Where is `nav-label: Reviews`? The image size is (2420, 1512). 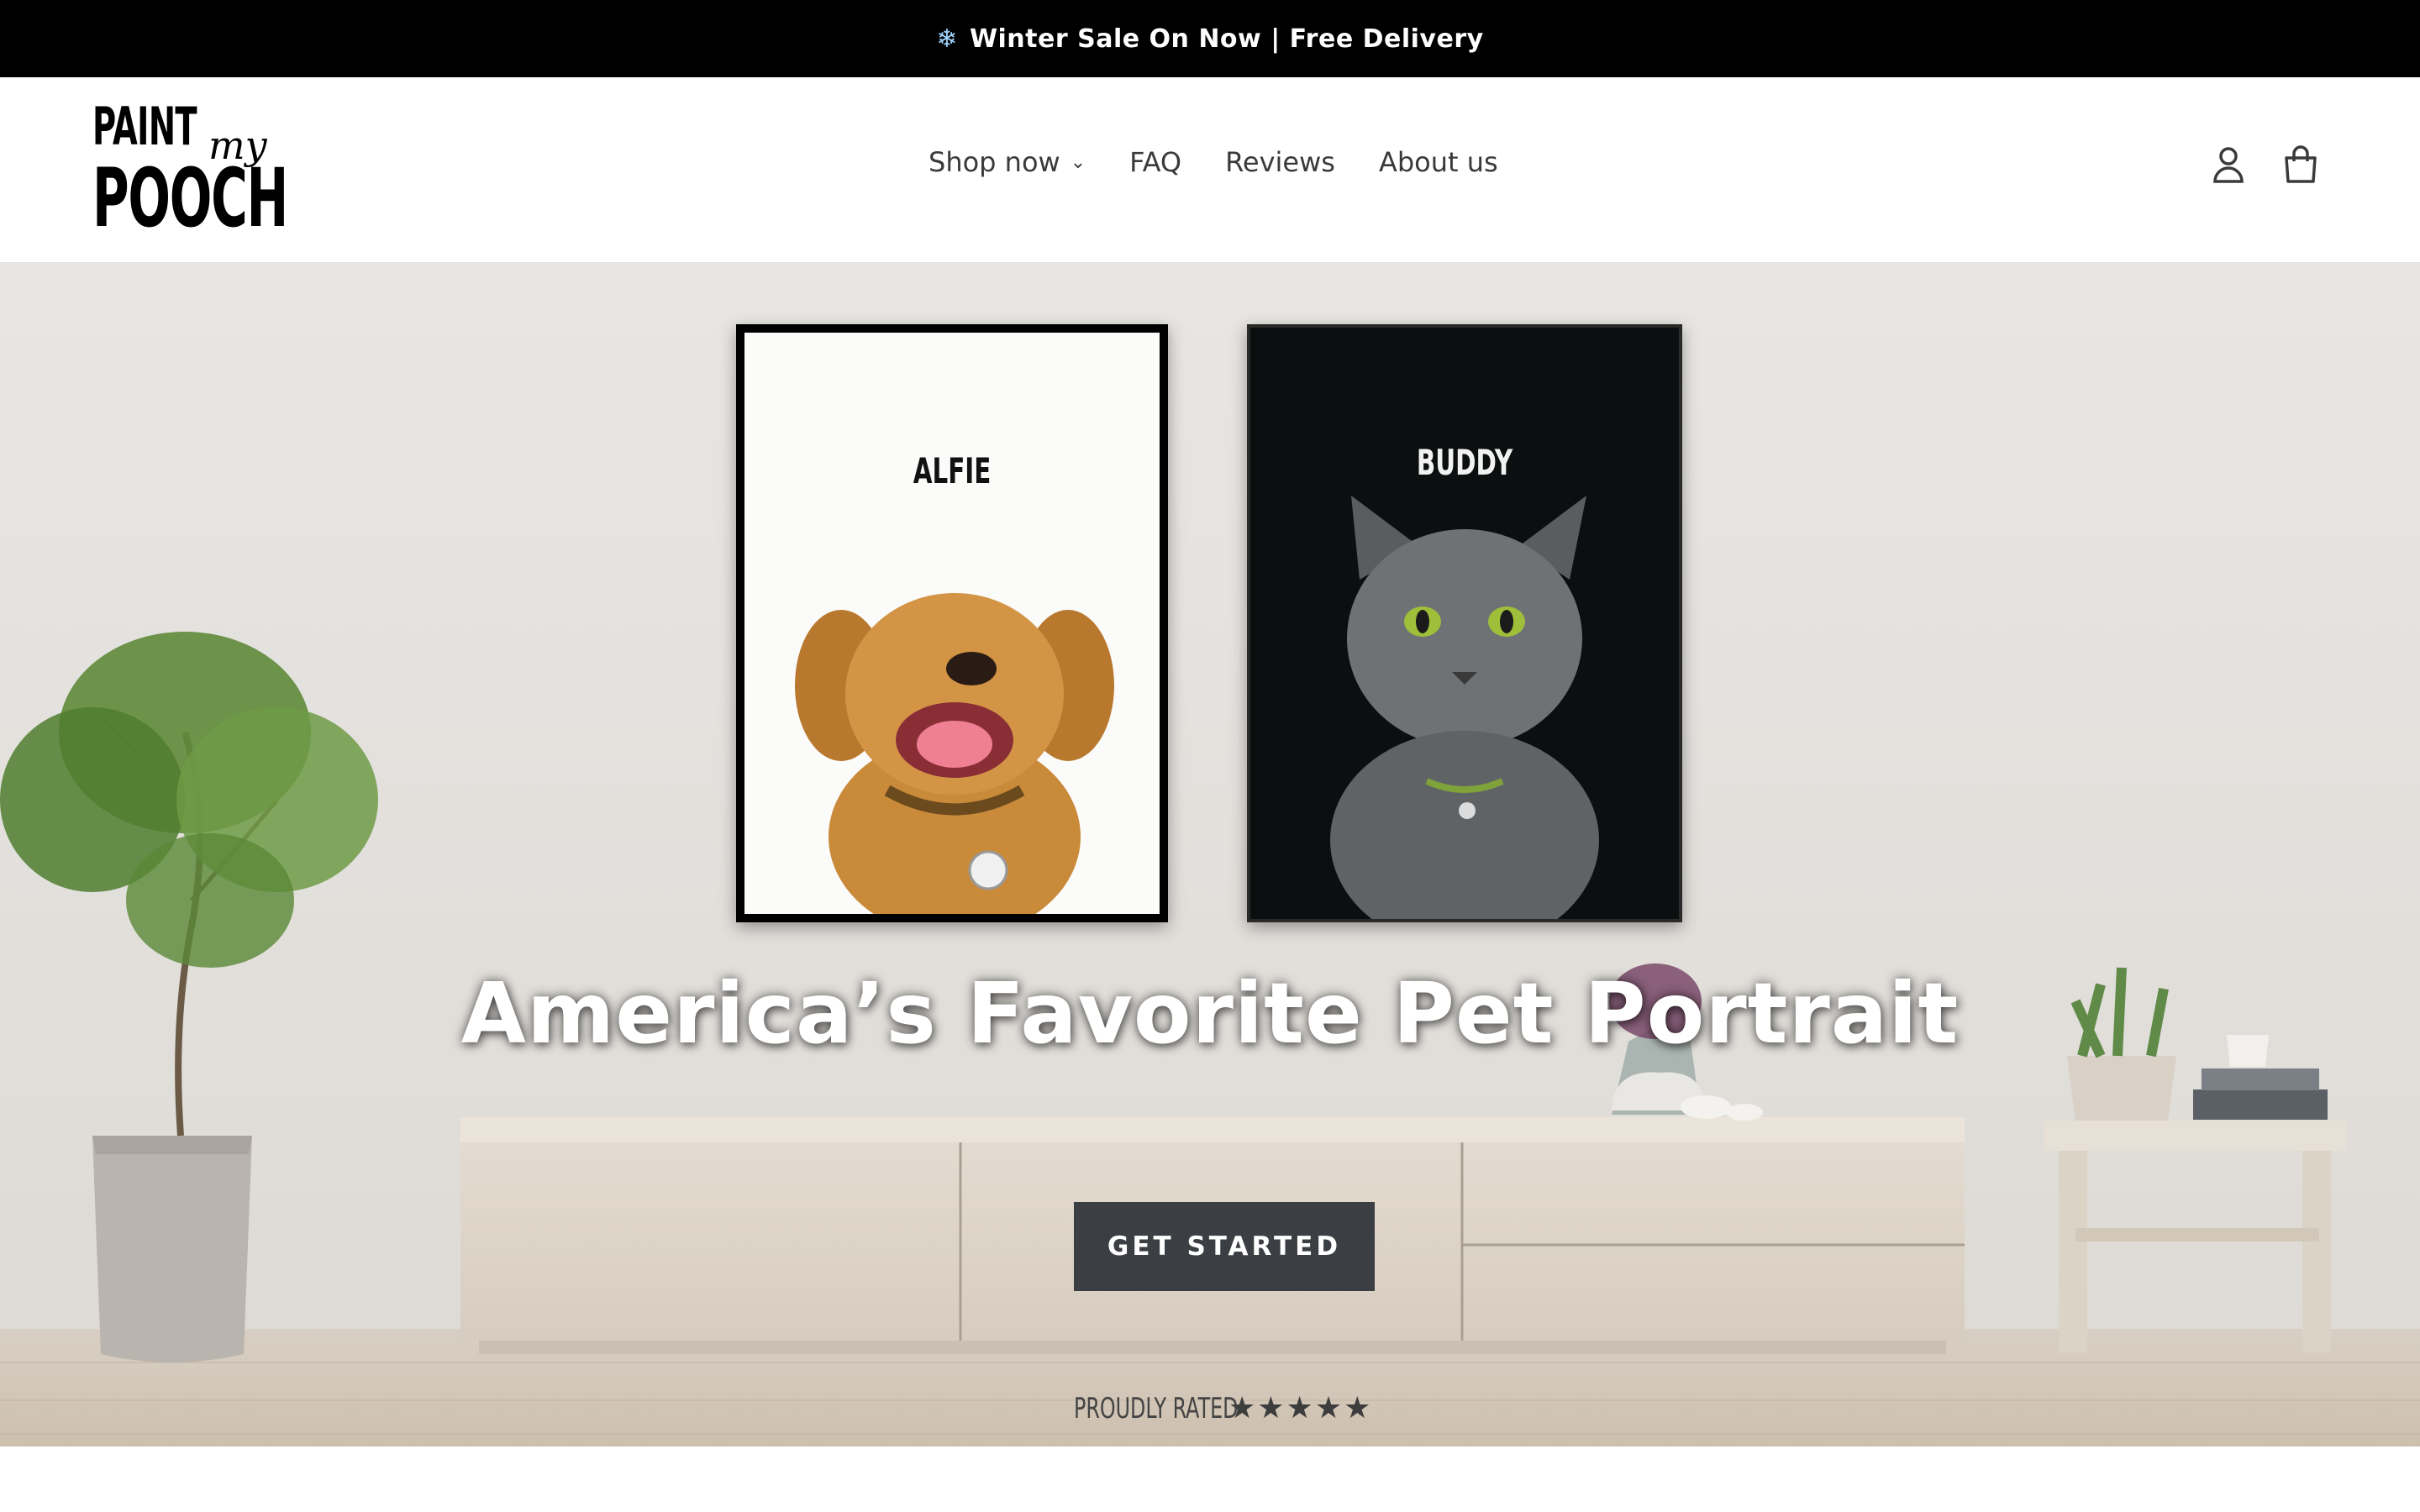
nav-label: Reviews is located at coordinates (1280, 162).